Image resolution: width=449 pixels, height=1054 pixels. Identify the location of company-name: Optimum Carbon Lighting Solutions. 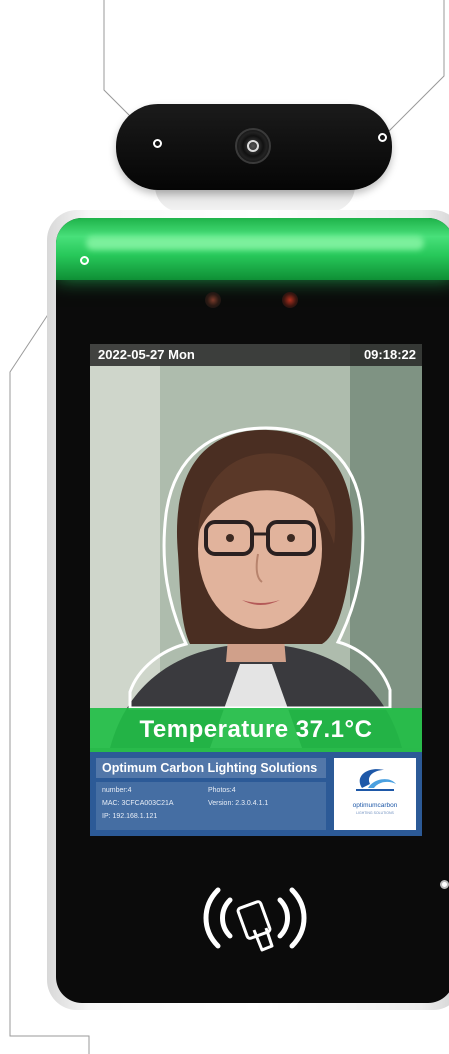
(211, 768).